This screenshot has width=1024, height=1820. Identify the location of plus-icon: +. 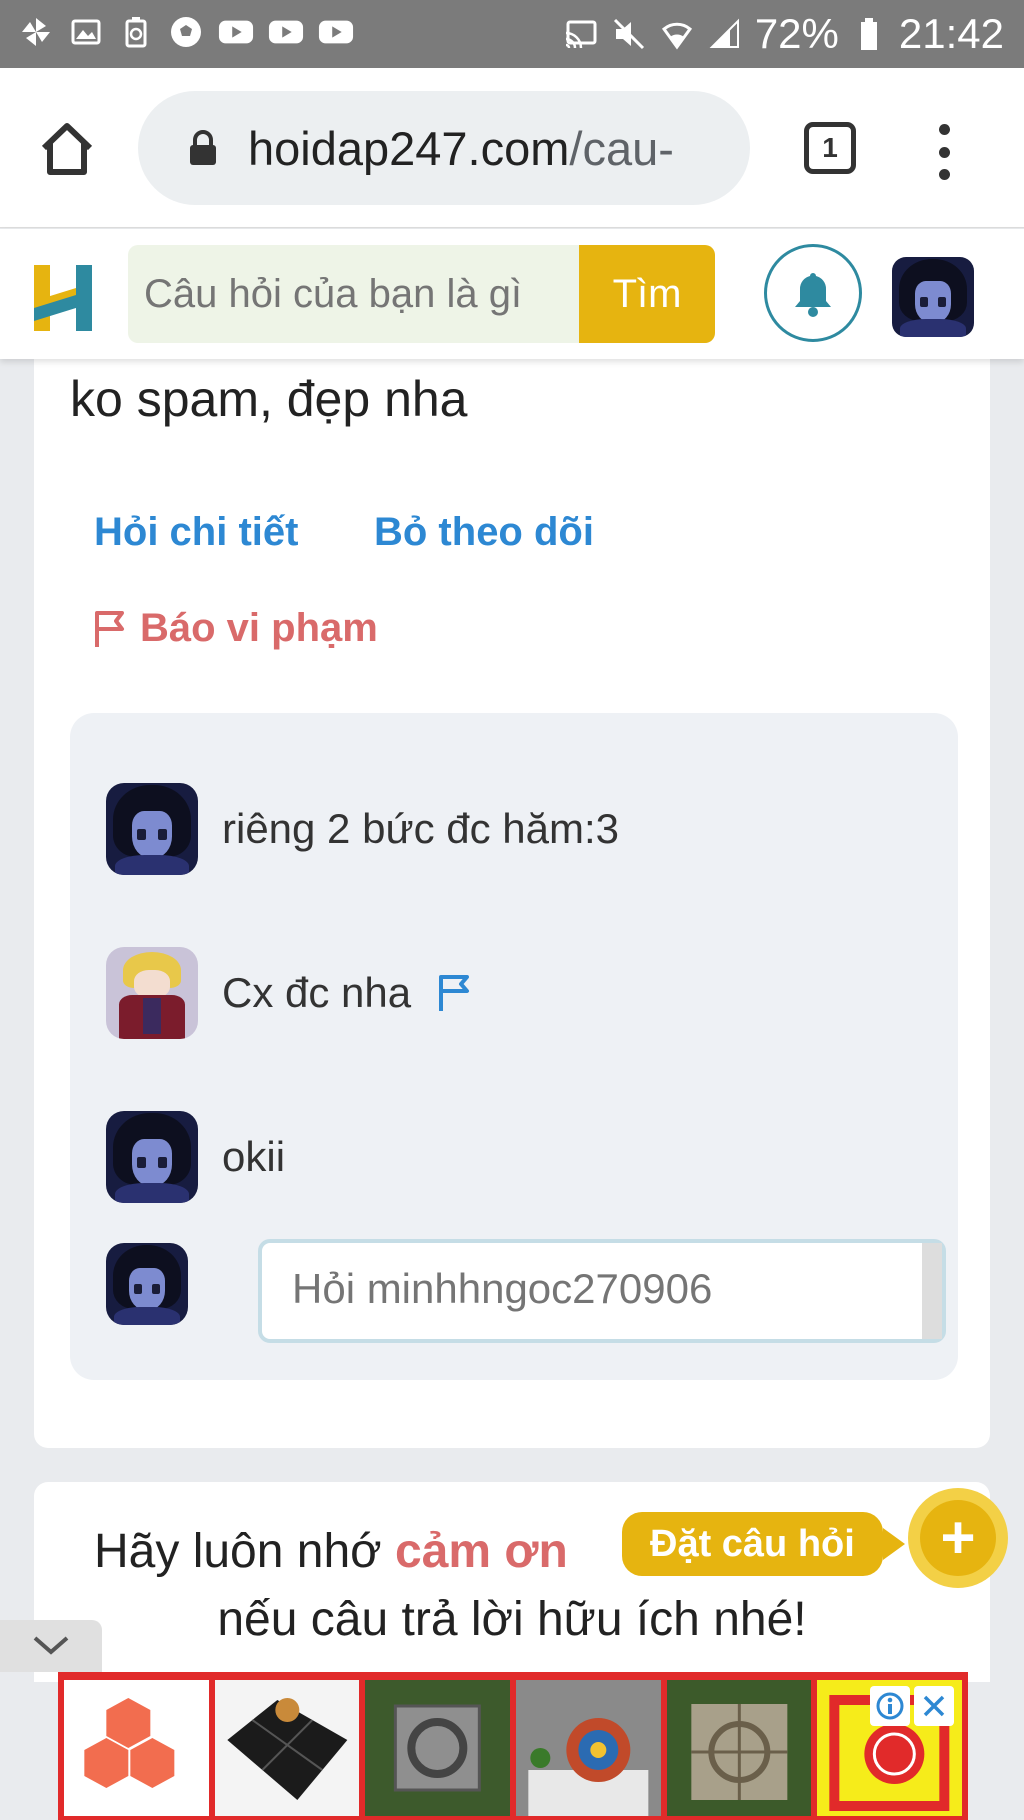
(958, 1538).